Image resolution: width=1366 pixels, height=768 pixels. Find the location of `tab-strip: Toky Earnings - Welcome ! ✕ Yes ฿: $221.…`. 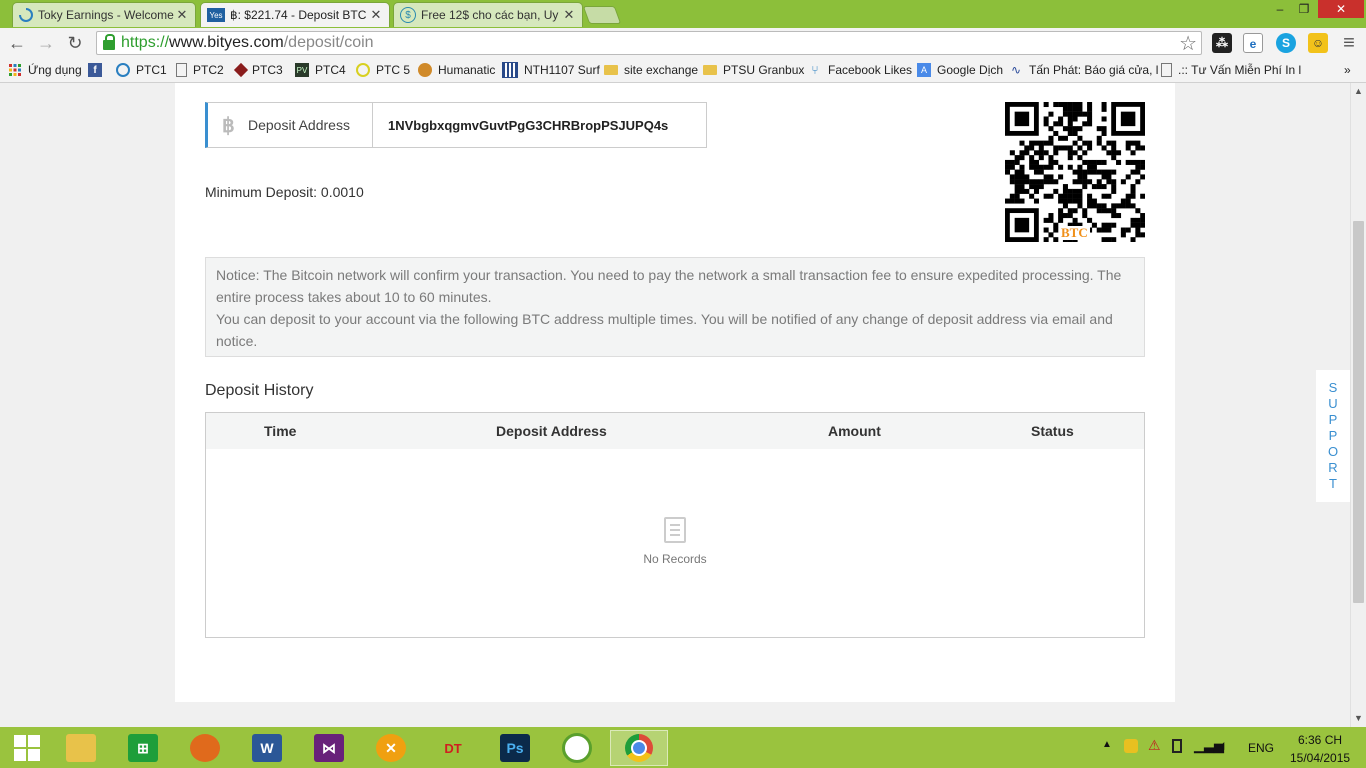

tab-strip: Toky Earnings - Welcome ! ✕ Yes ฿: $221.… is located at coordinates (683, 14).